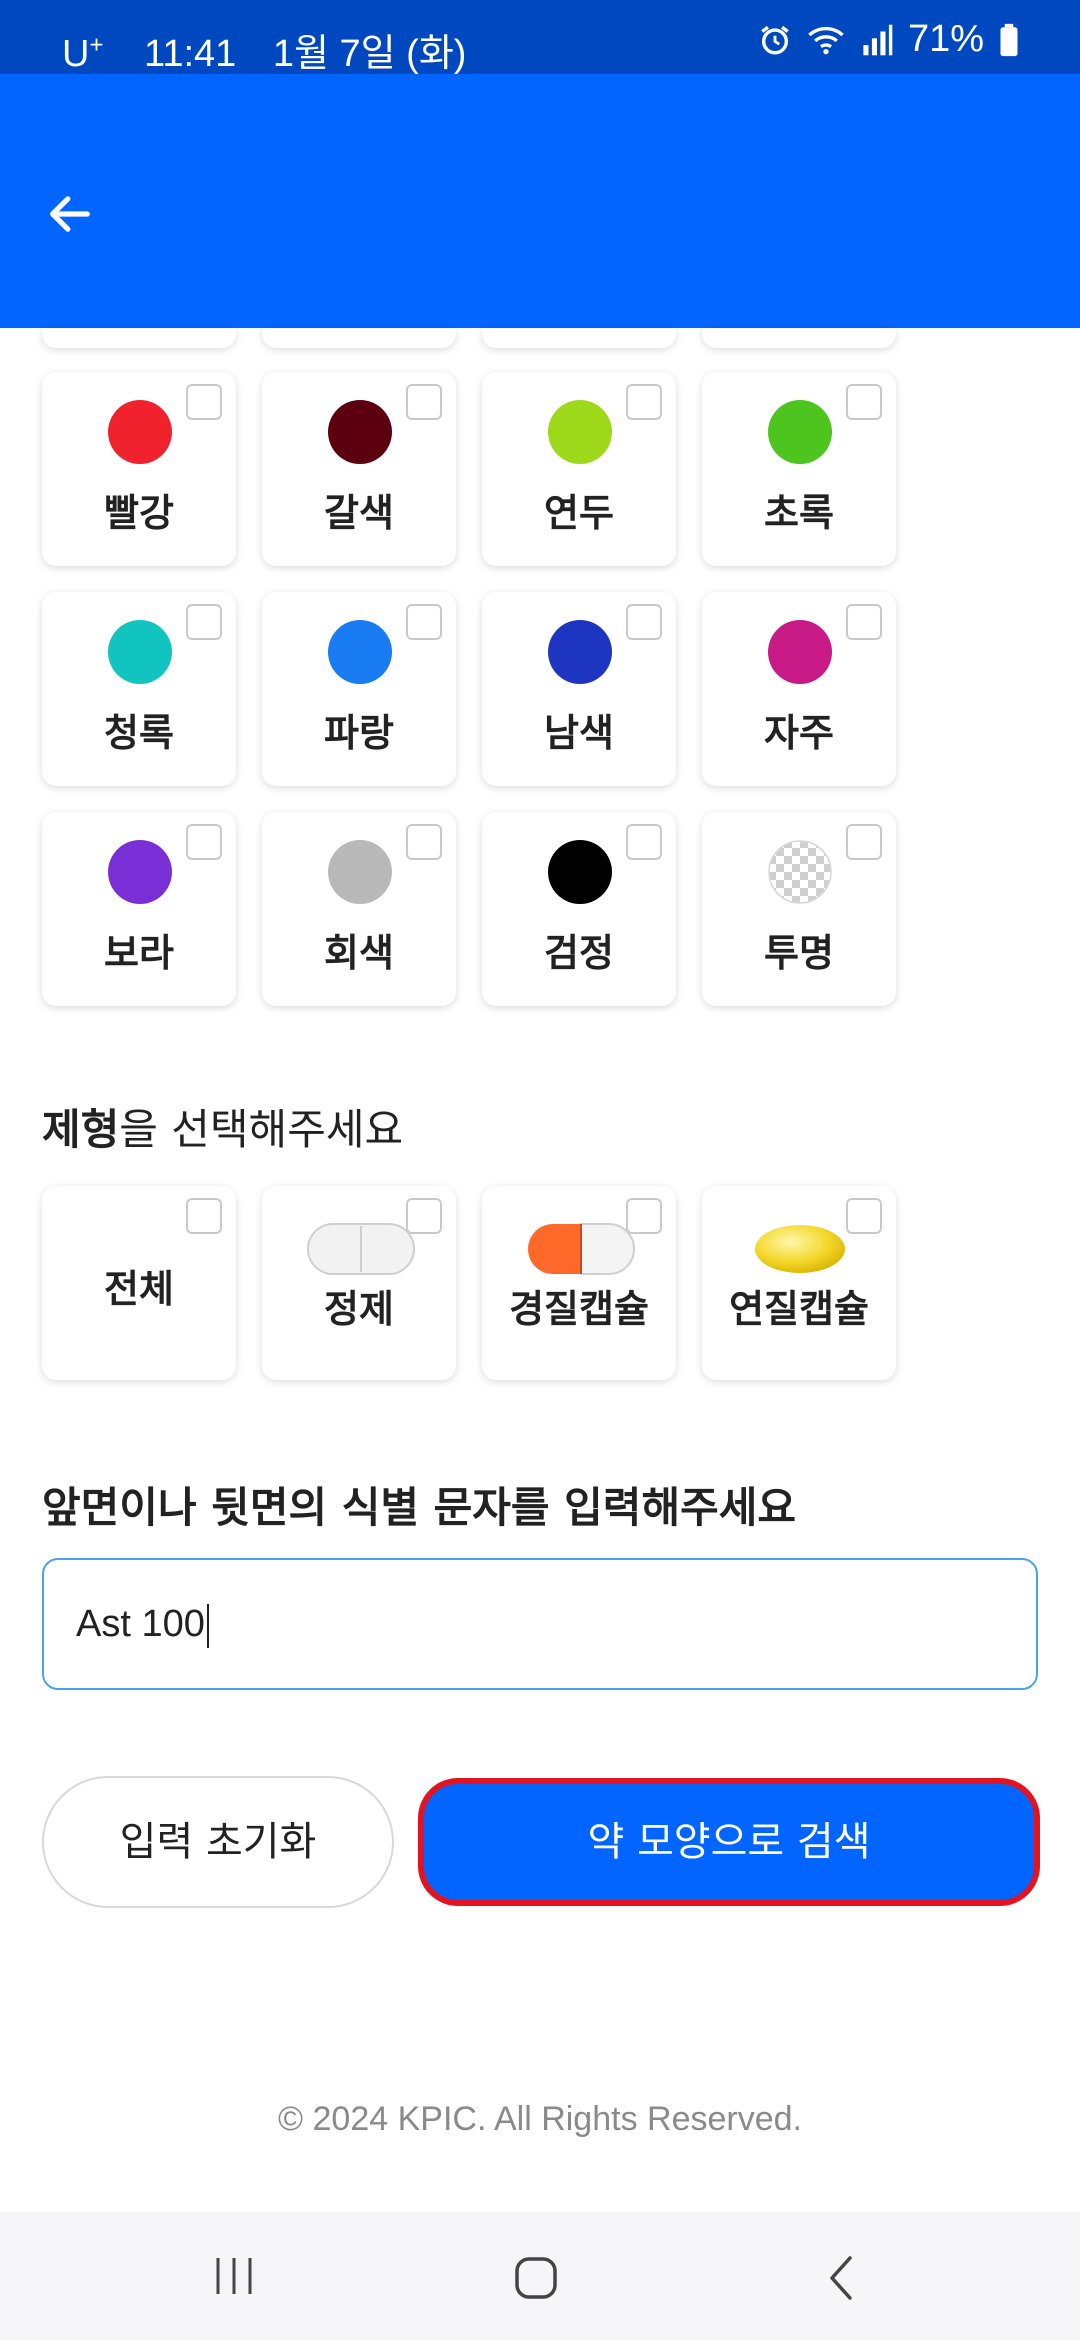 This screenshot has width=1080, height=2340. Describe the element at coordinates (799, 513) in the screenshot. I see `color-label: 초록` at that location.